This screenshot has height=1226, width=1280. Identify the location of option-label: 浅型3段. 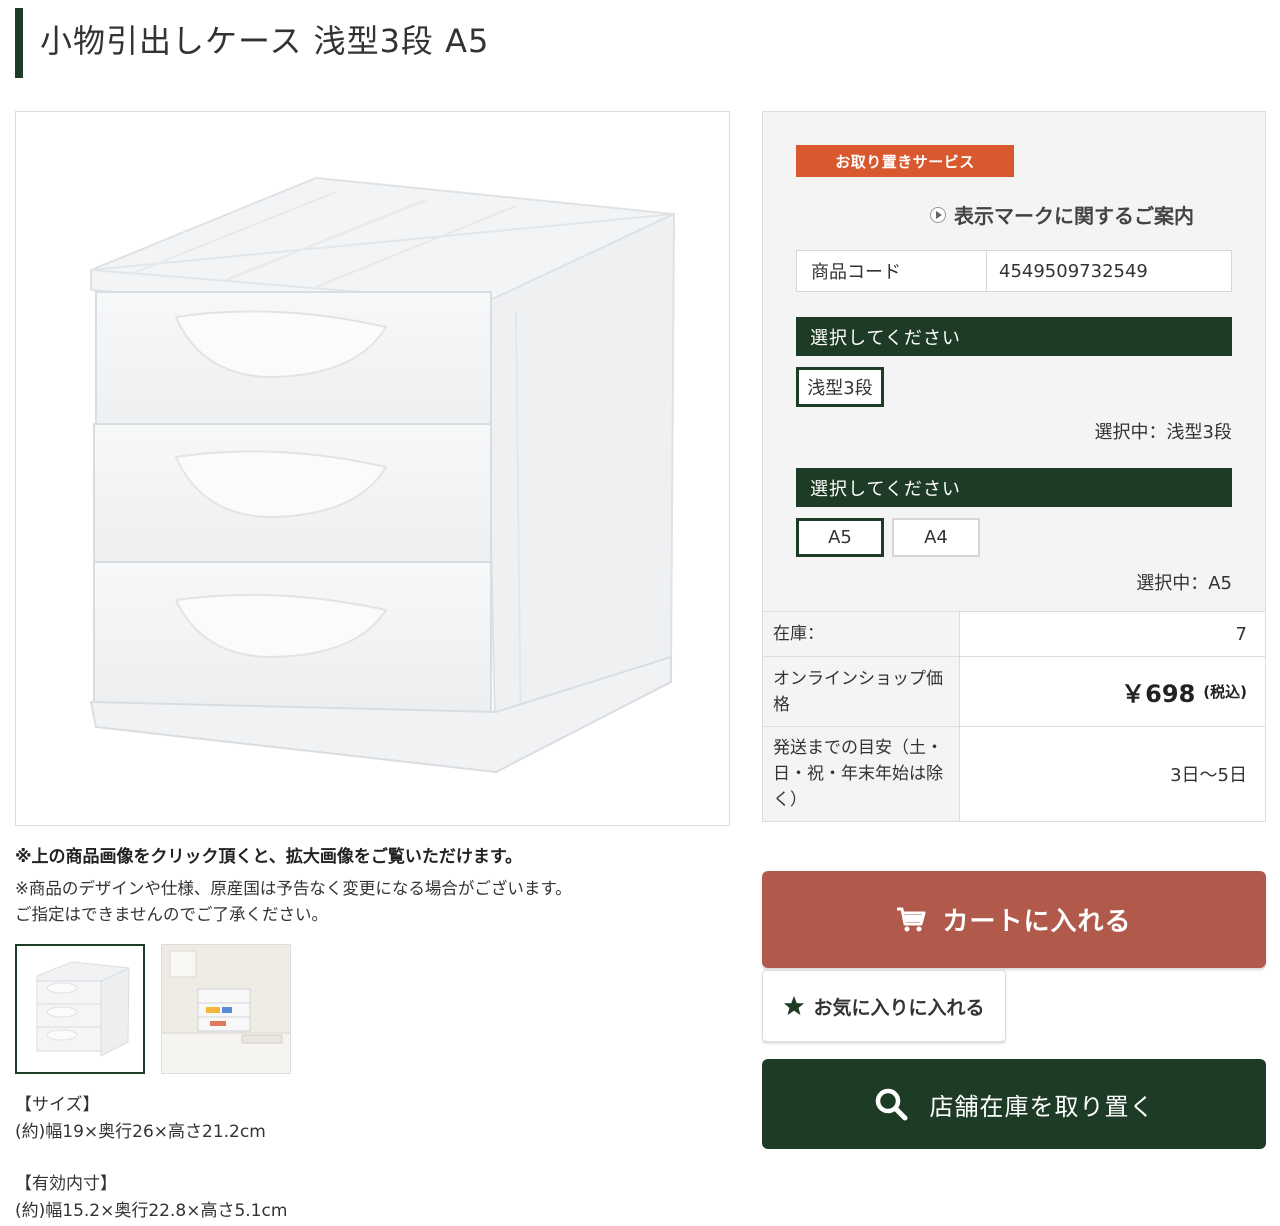
(840, 388).